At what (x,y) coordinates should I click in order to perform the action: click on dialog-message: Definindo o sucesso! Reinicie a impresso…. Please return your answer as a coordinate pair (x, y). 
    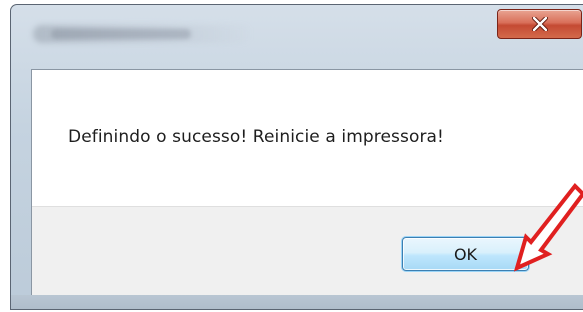
    Looking at the image, I should click on (256, 137).